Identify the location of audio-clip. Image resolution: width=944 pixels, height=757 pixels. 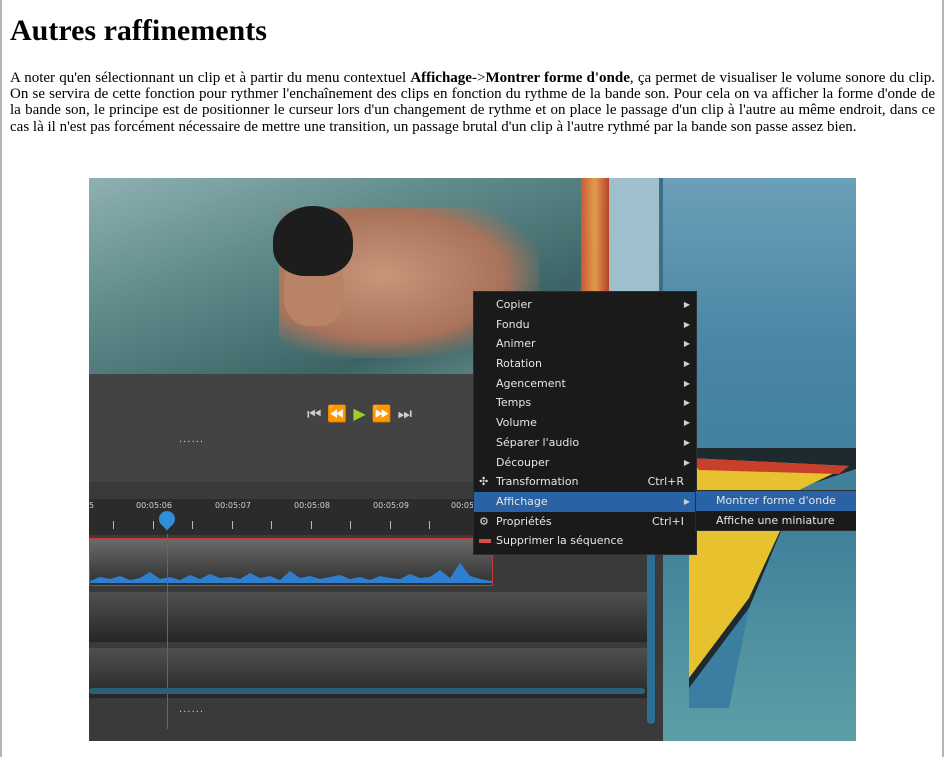
(291, 562).